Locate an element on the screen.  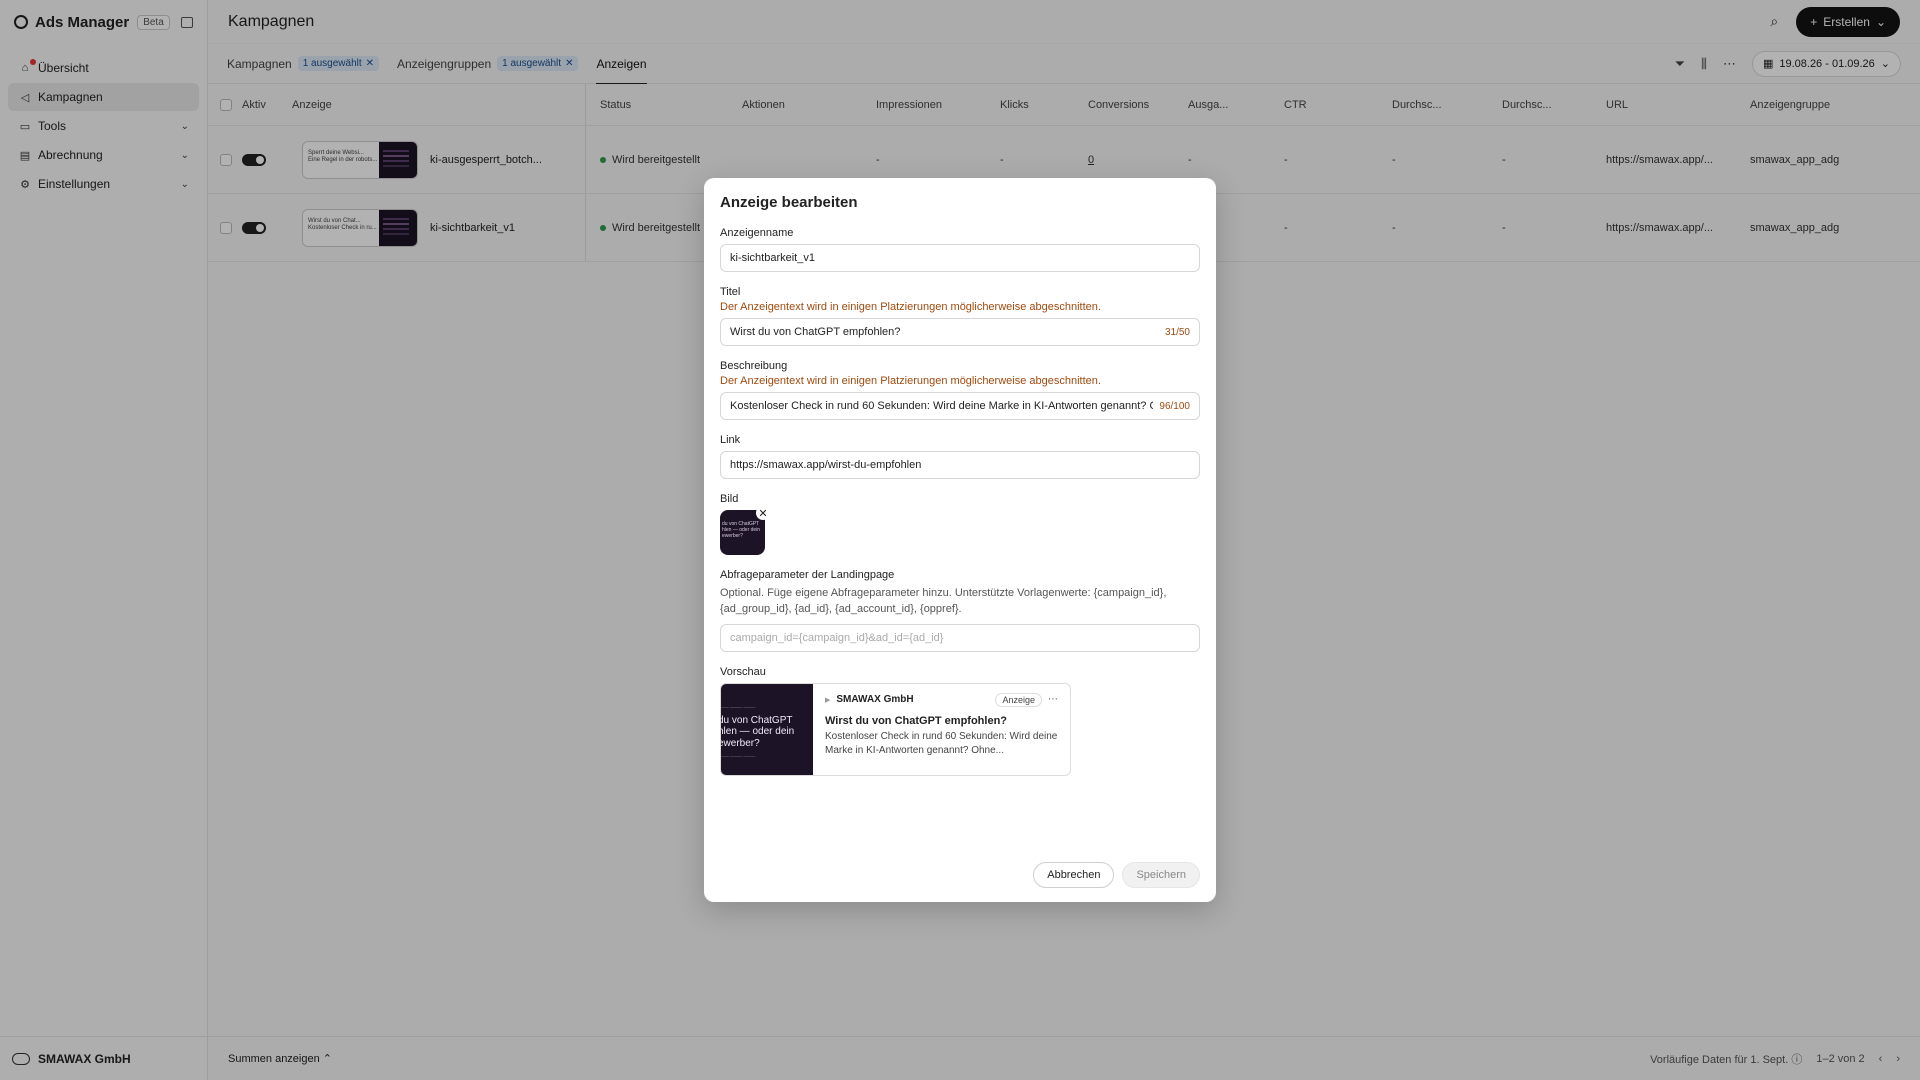
cancel-button: Abbrechen is located at coordinates (1074, 875).